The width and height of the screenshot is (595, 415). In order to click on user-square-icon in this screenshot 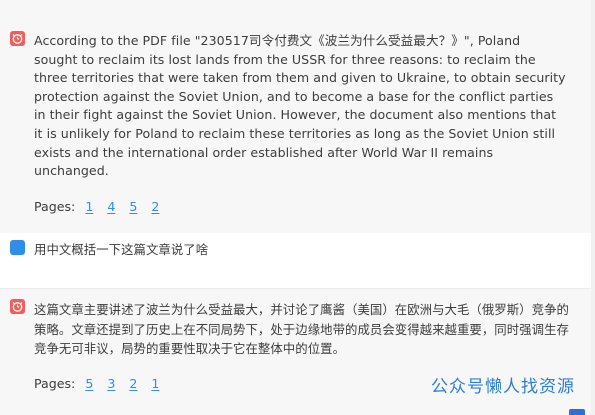, I will do `click(17, 247)`.